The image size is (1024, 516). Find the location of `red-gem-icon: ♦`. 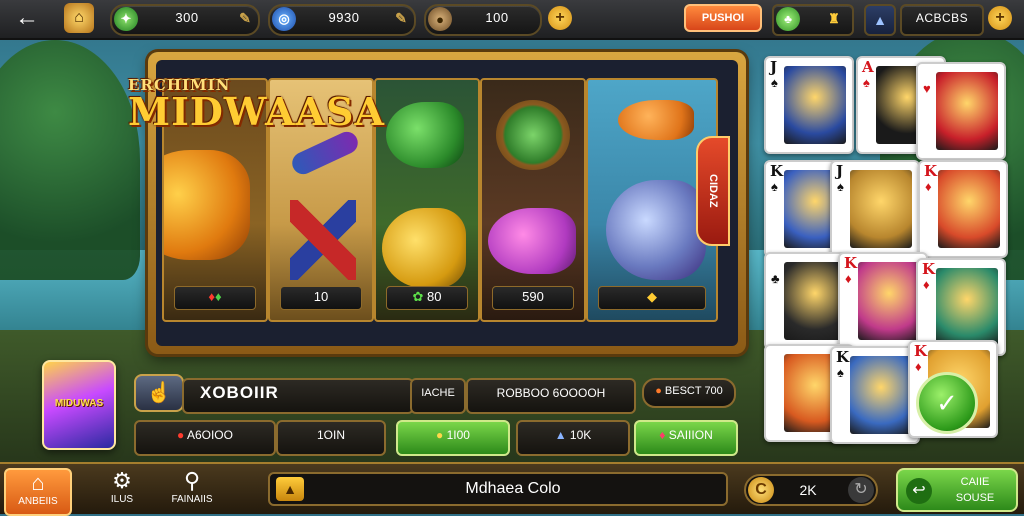

red-gem-icon: ♦ is located at coordinates (211, 296).